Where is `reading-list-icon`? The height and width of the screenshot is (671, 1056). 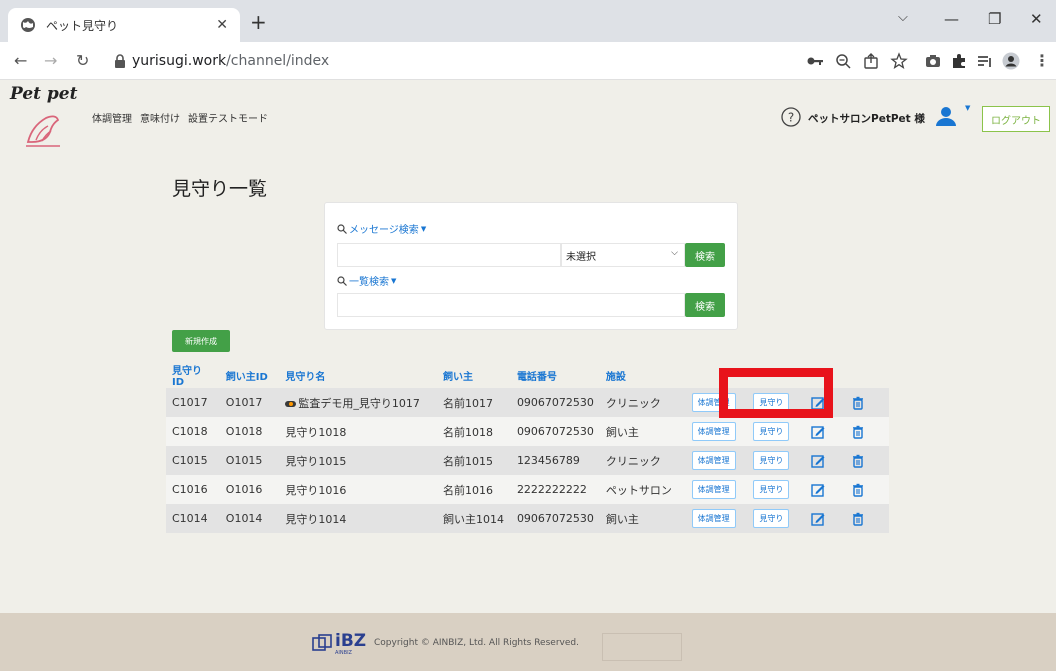
reading-list-icon is located at coordinates (985, 61).